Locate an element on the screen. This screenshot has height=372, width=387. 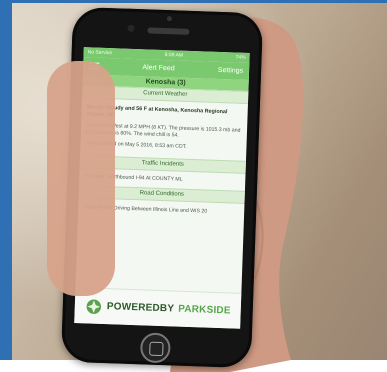
home-button is located at coordinates (155, 348).